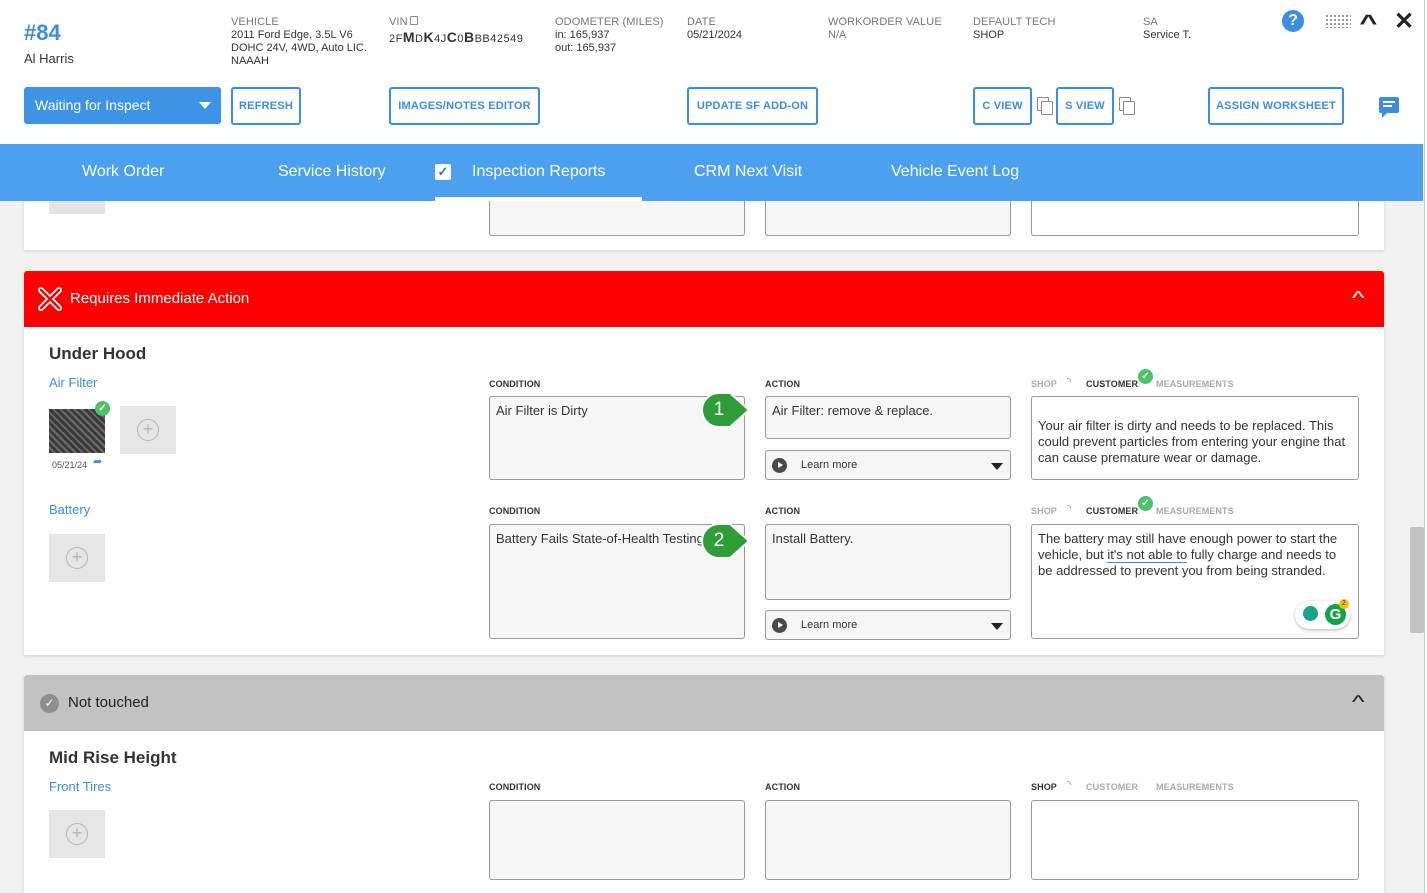 The image size is (1427, 893). What do you see at coordinates (888, 562) in the screenshot?
I see `action-field: Install Battery.` at bounding box center [888, 562].